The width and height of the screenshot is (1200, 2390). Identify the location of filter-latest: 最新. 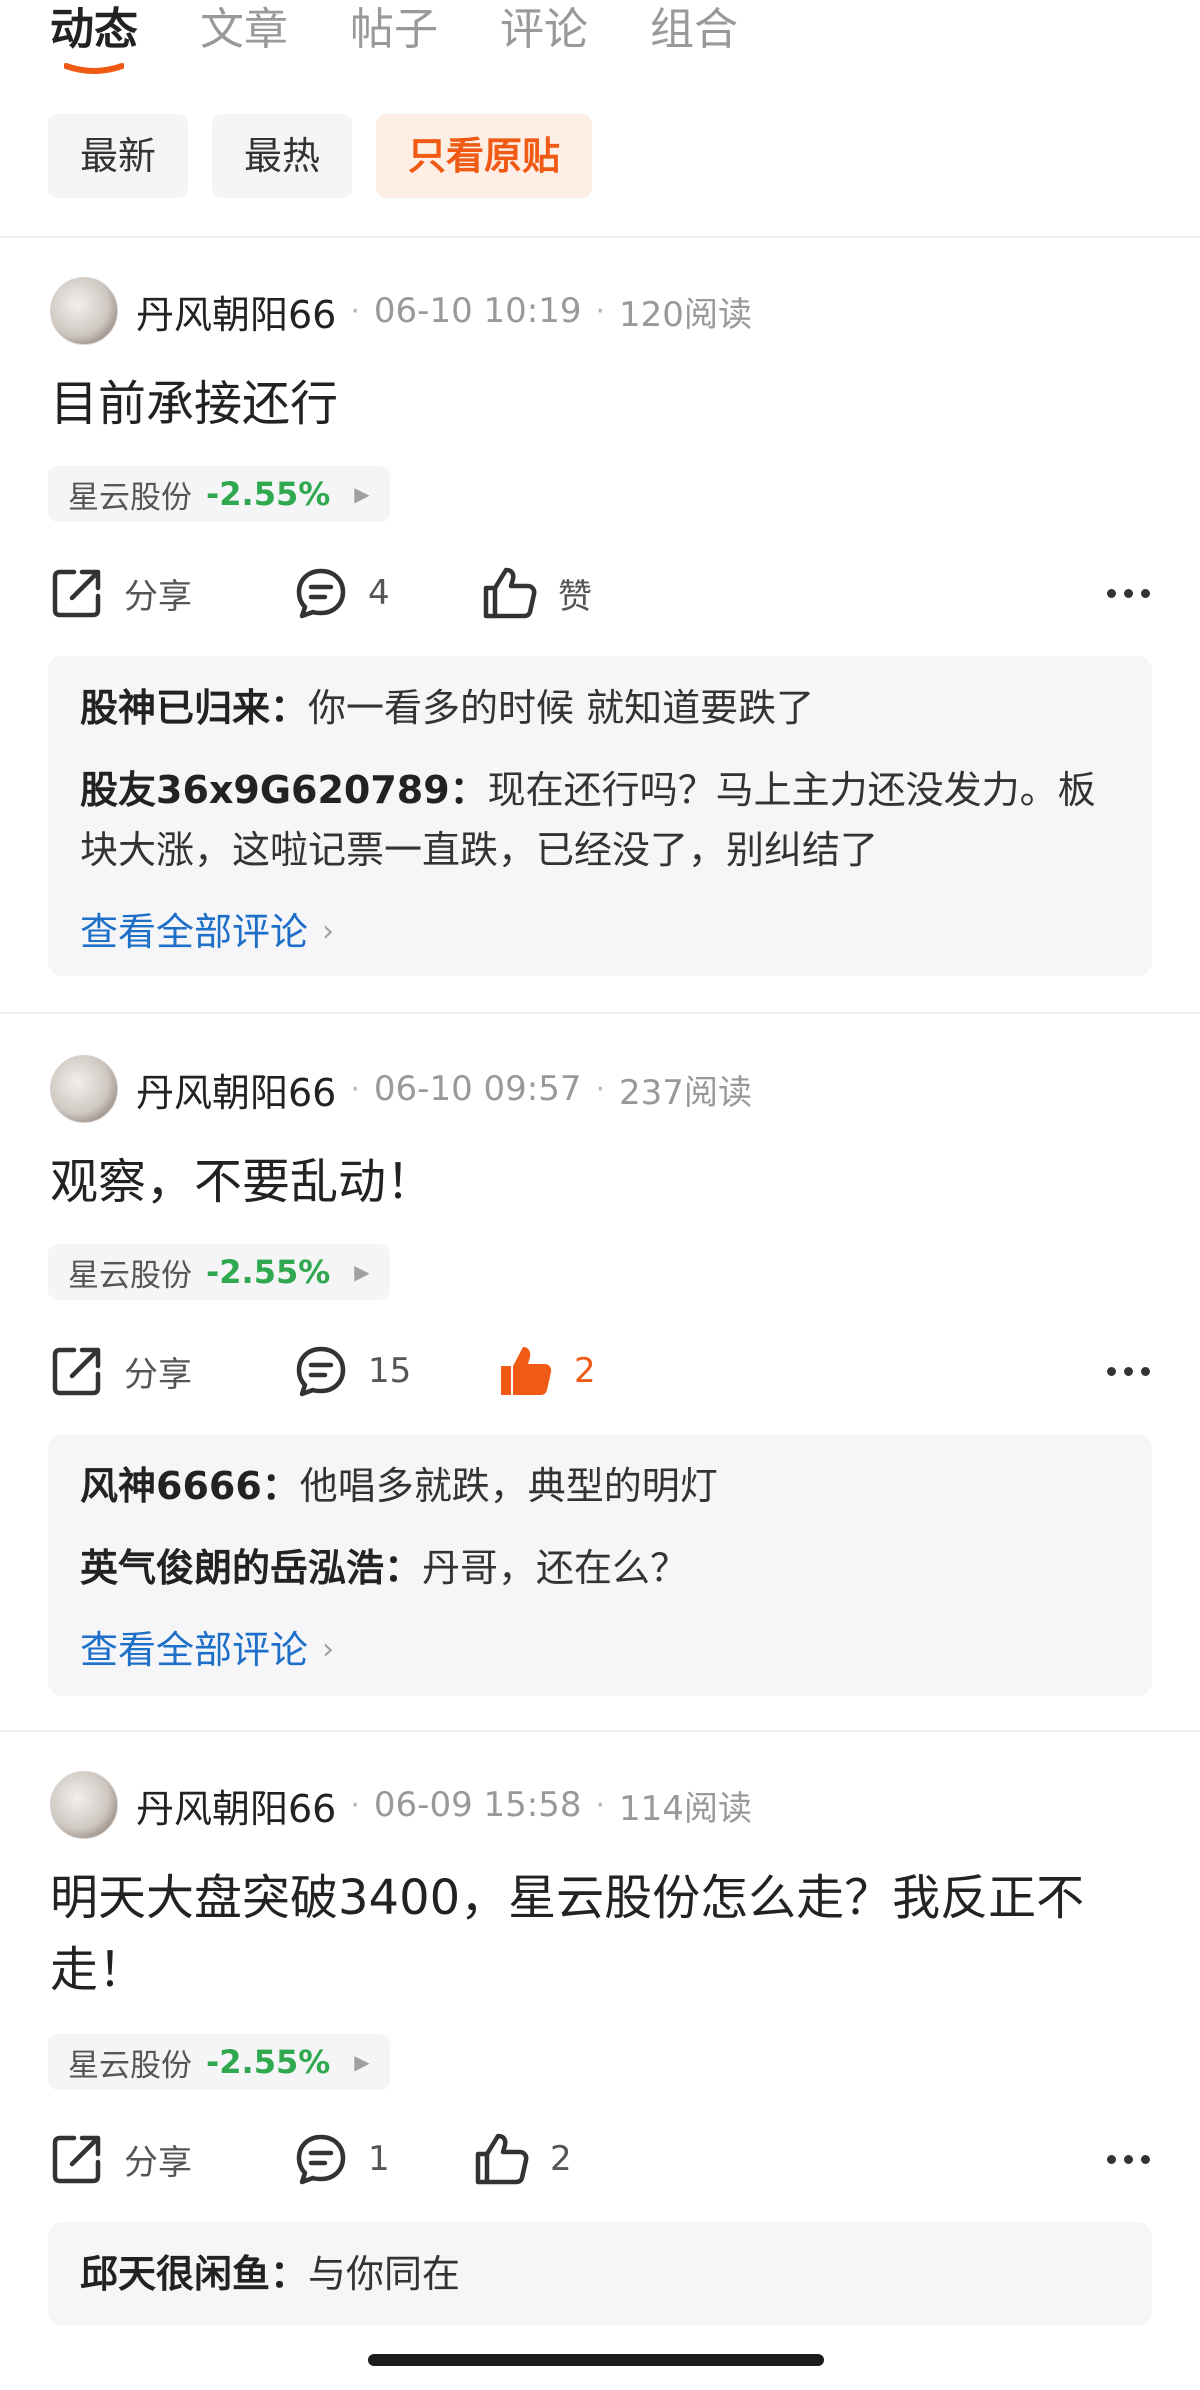
(118, 156).